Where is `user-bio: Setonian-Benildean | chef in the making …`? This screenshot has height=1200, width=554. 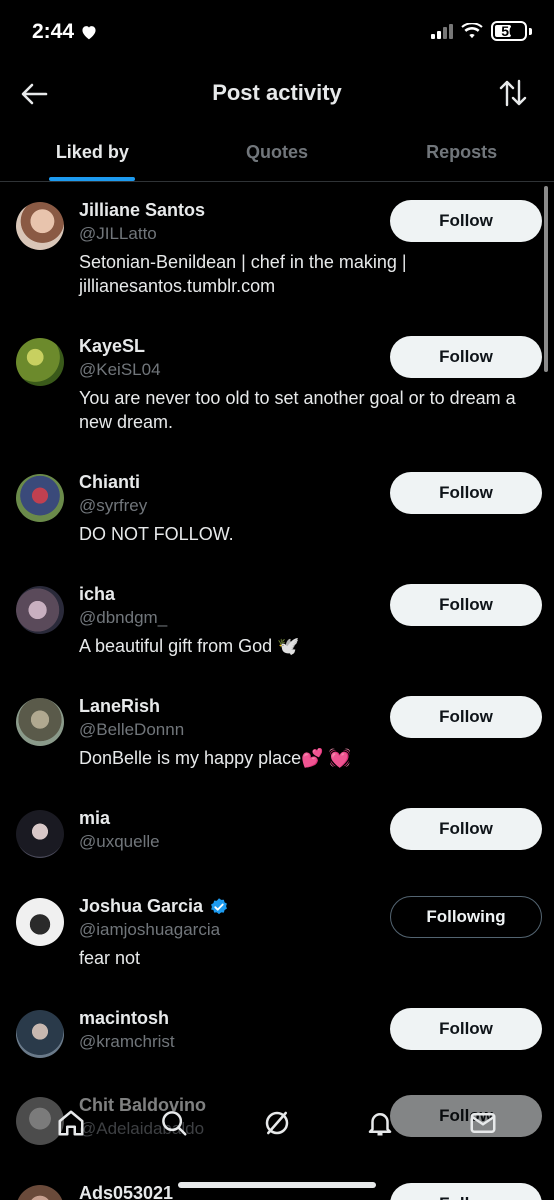 user-bio: Setonian-Benildean | chef in the making … is located at coordinates (243, 274).